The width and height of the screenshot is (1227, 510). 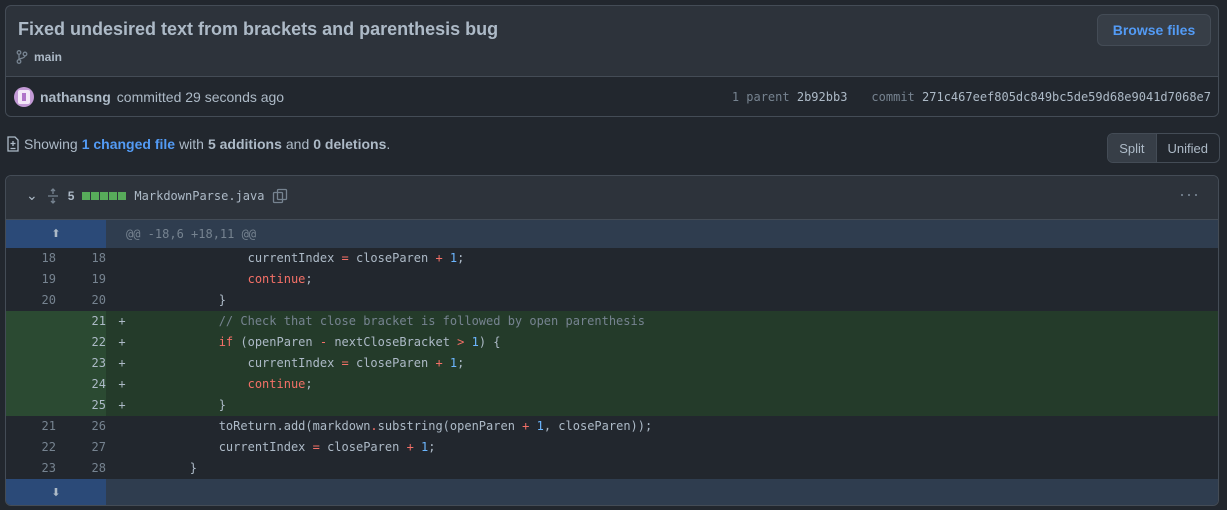 What do you see at coordinates (104, 195) in the screenshot?
I see `diffstat-bar` at bounding box center [104, 195].